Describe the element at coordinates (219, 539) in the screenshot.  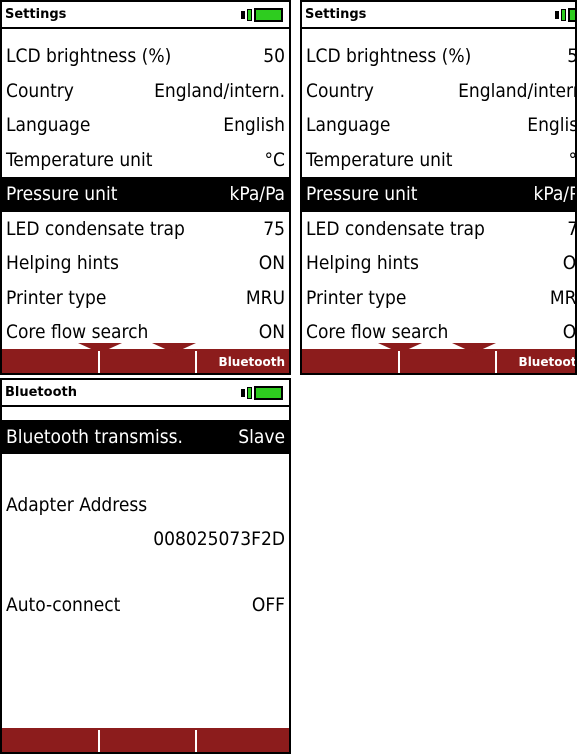
I see `adapter-address-value: 008025073F2D` at that location.